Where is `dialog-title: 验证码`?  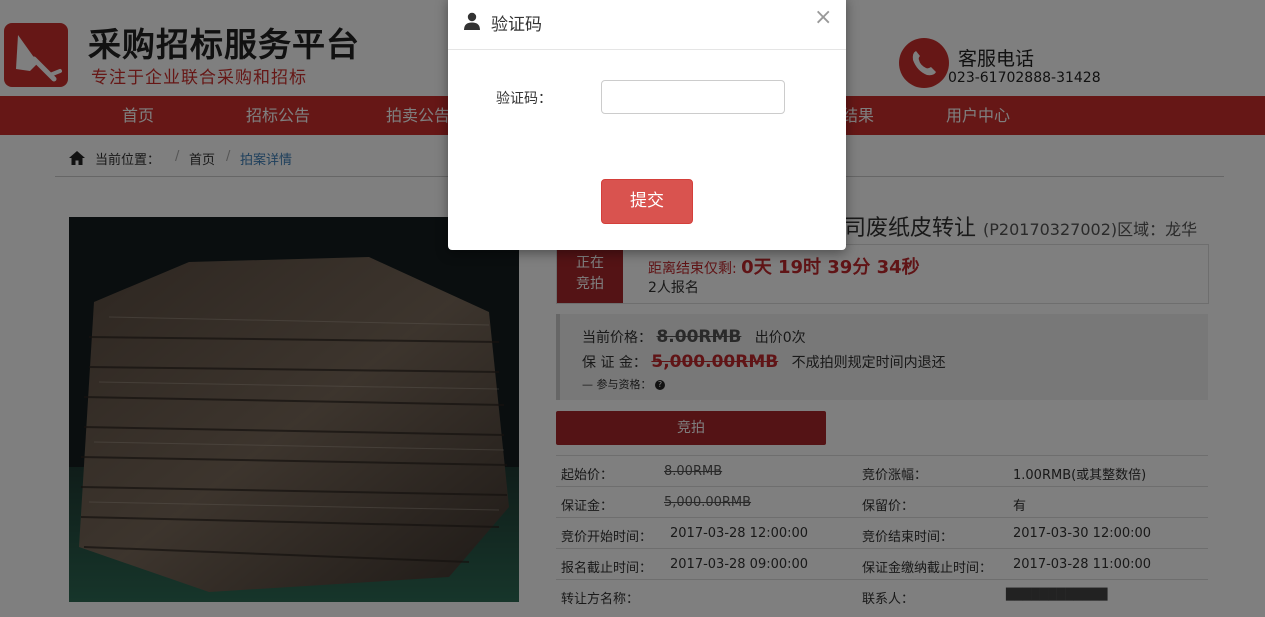
dialog-title: 验证码 is located at coordinates (516, 25).